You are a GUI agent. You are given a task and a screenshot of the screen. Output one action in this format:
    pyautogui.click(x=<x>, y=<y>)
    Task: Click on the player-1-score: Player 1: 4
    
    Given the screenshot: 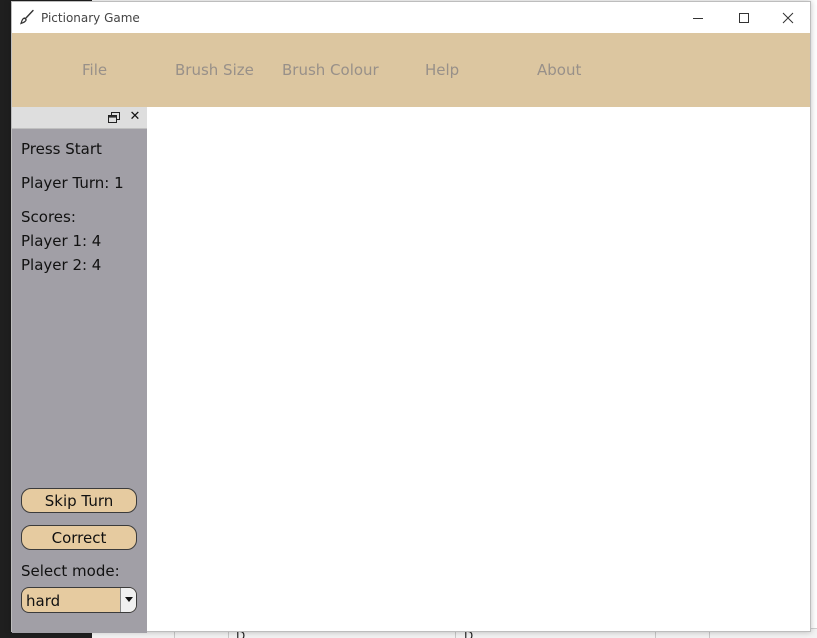 What is the action you would take?
    pyautogui.click(x=61, y=241)
    